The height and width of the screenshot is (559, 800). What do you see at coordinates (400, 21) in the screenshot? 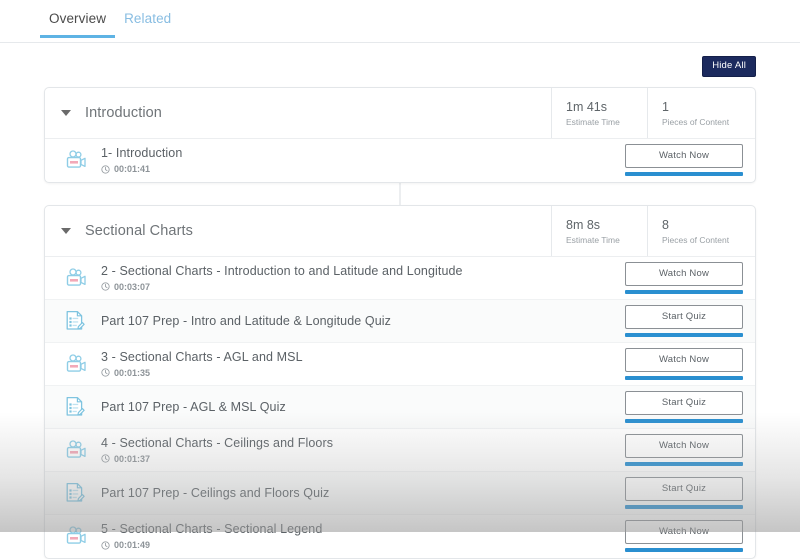
I see `tab-bar: Overview Related` at bounding box center [400, 21].